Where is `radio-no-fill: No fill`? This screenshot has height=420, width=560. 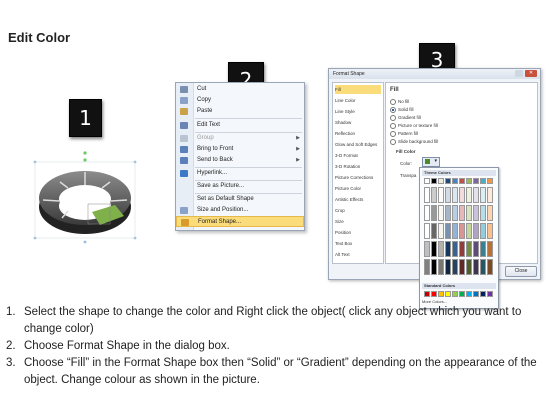
radio-no-fill: No fill is located at coordinates (399, 102).